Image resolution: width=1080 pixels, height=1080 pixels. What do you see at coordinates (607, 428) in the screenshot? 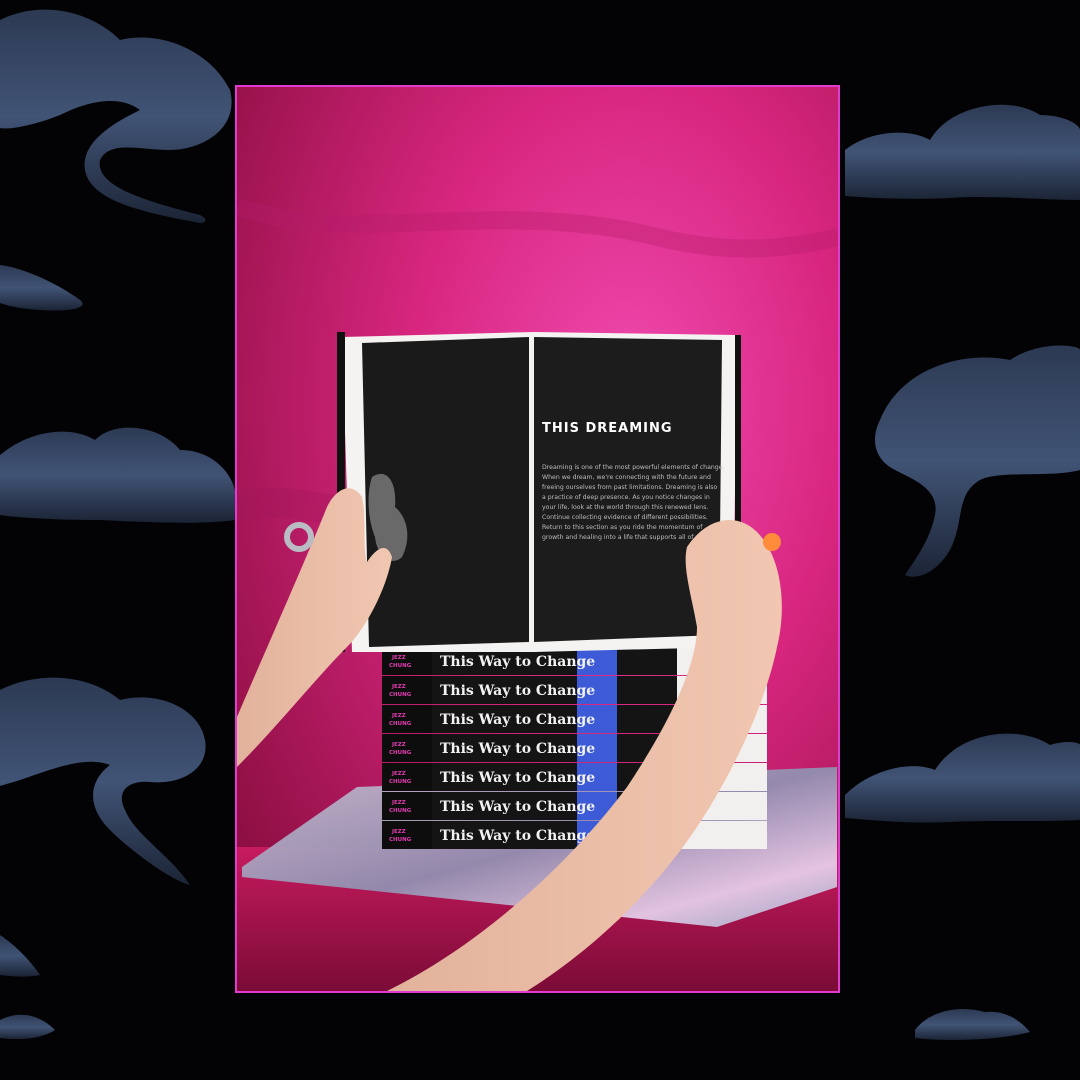
I see `page-heading: THIS DREAMING` at bounding box center [607, 428].